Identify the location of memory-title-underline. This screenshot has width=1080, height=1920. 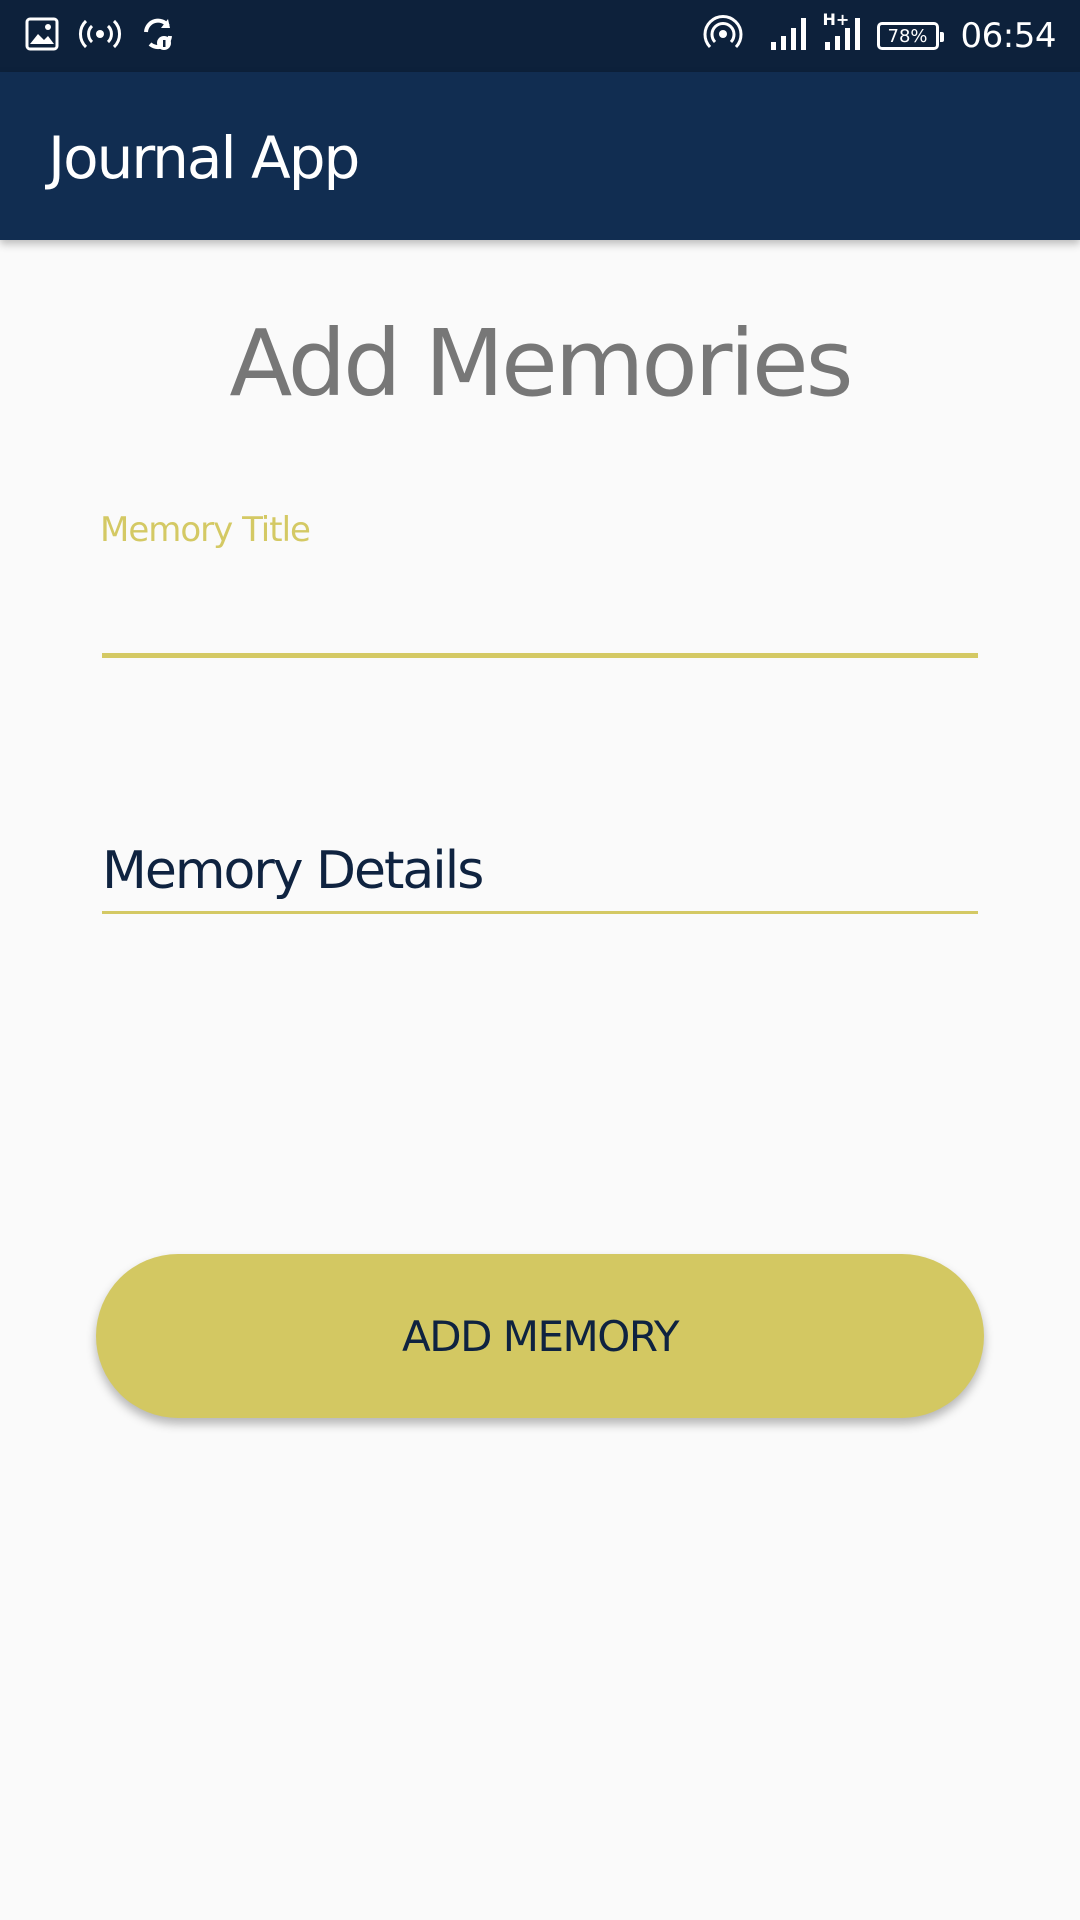
(540, 655).